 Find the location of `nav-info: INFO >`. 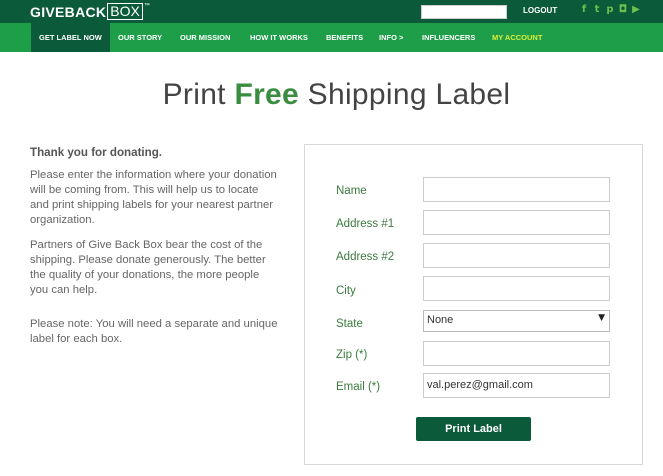

nav-info: INFO > is located at coordinates (391, 37).